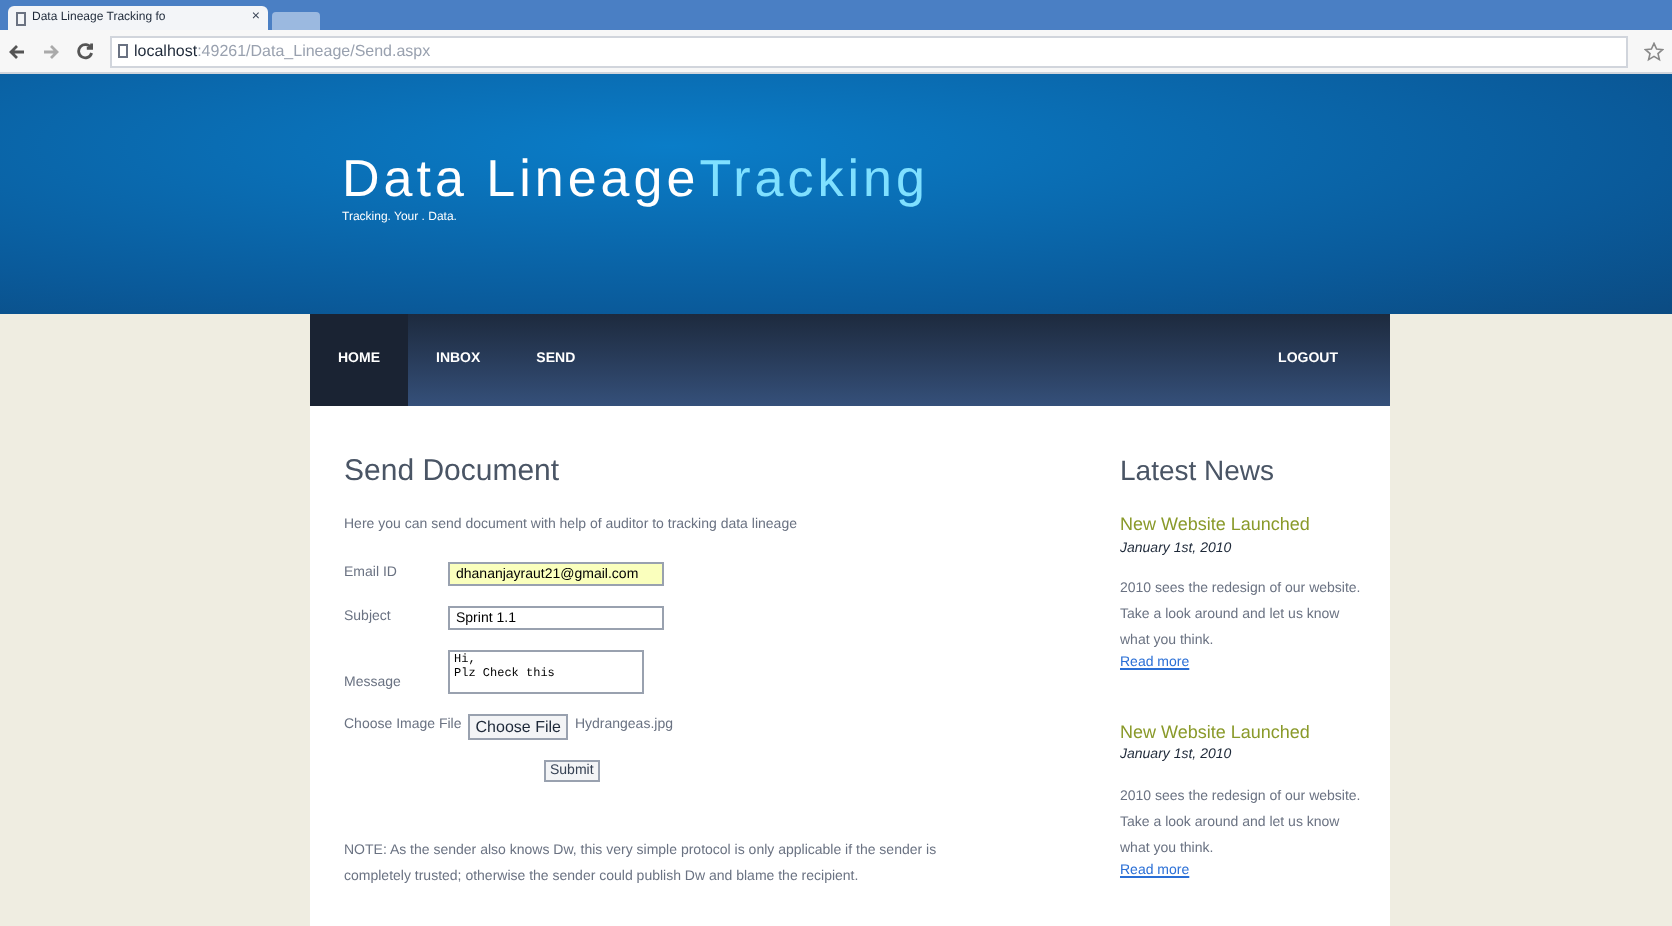  What do you see at coordinates (17, 51) in the screenshot?
I see `back-icon` at bounding box center [17, 51].